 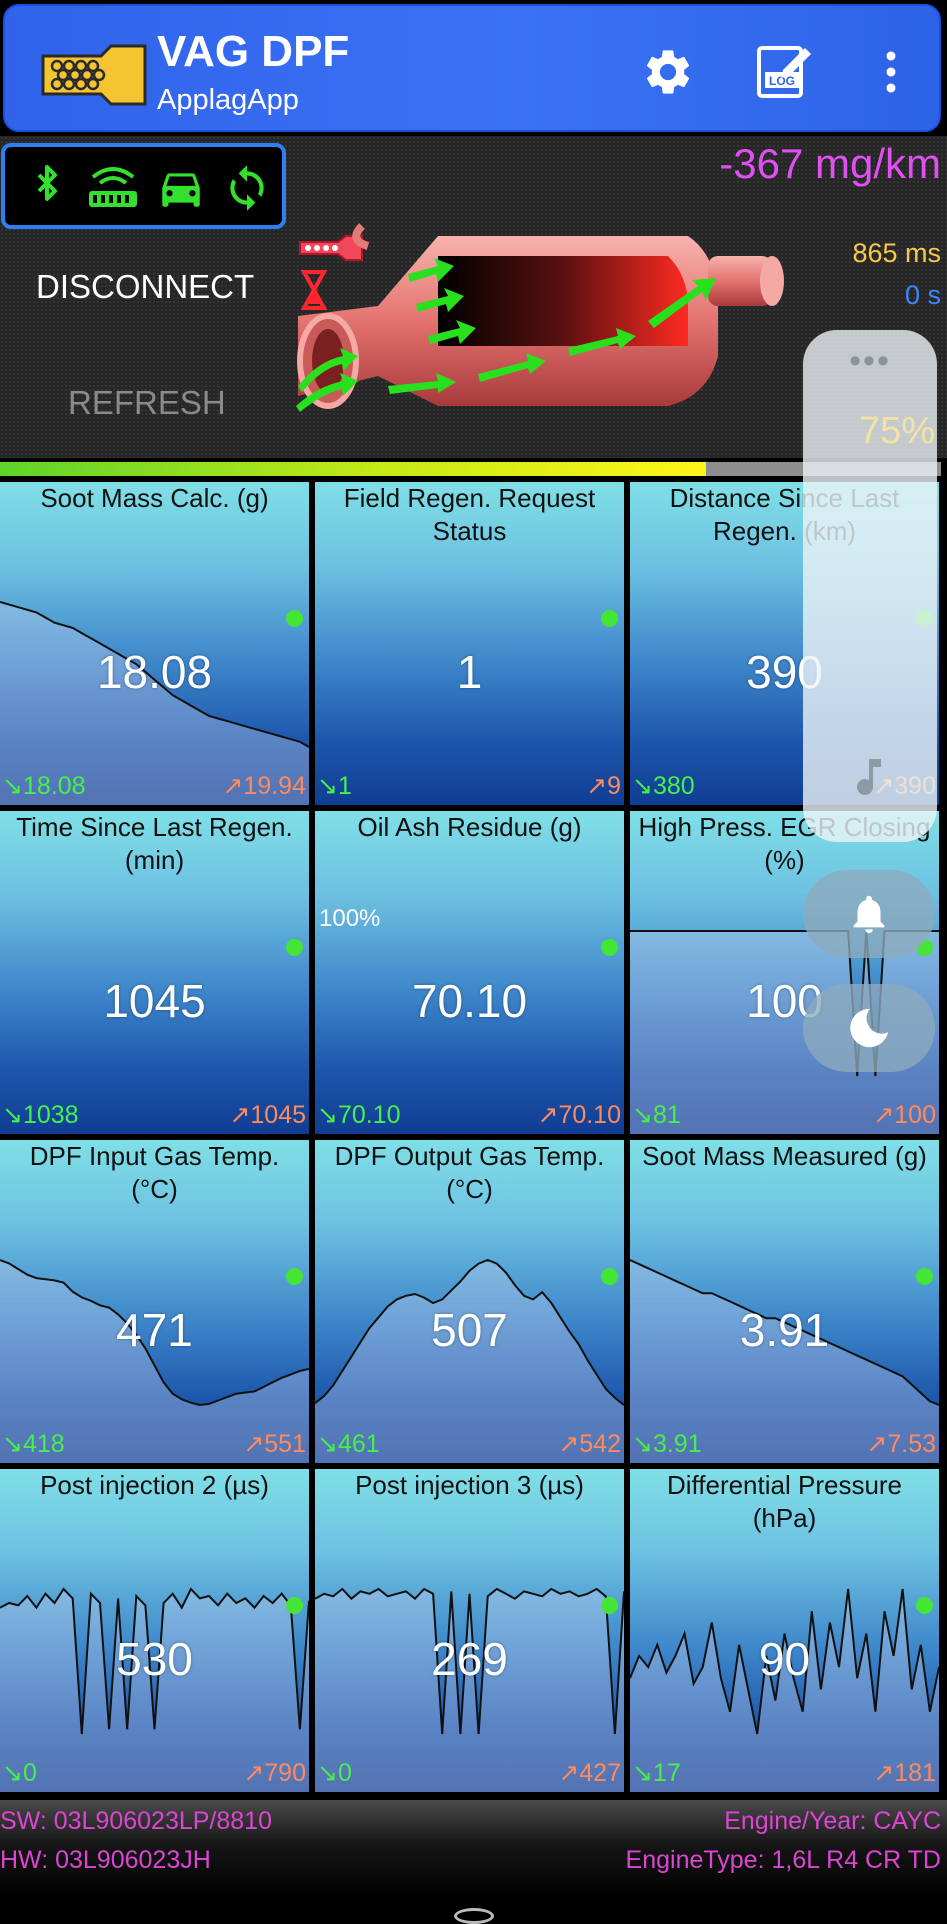 I want to click on engine-type: EngineType: 1,6L R4 CR TD, so click(x=783, y=1860).